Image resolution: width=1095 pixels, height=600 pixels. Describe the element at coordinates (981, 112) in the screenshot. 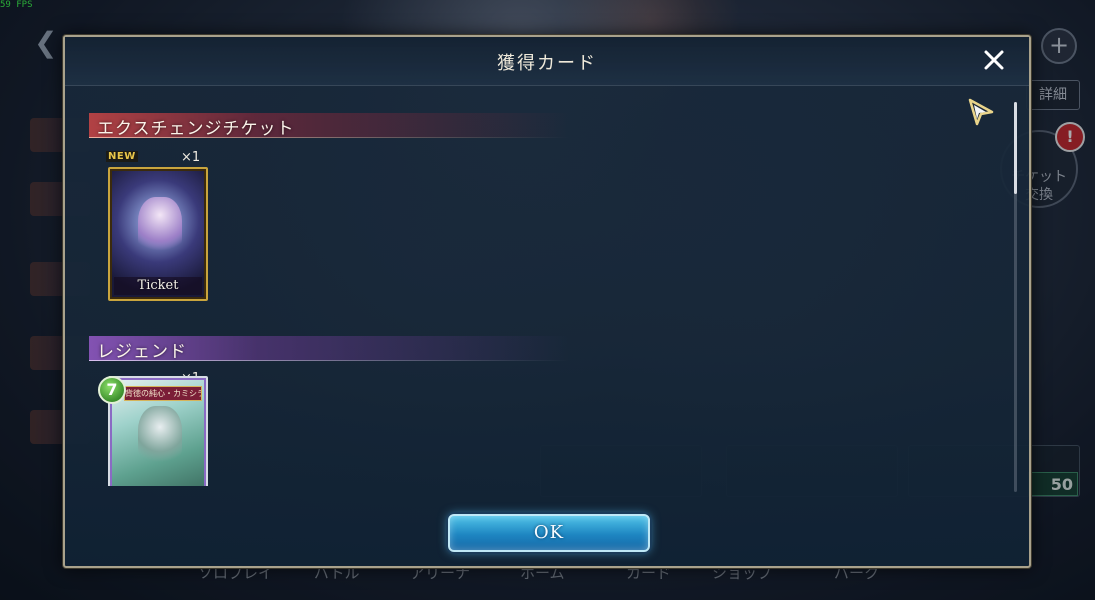

I see `pointer-cursor-icon` at that location.